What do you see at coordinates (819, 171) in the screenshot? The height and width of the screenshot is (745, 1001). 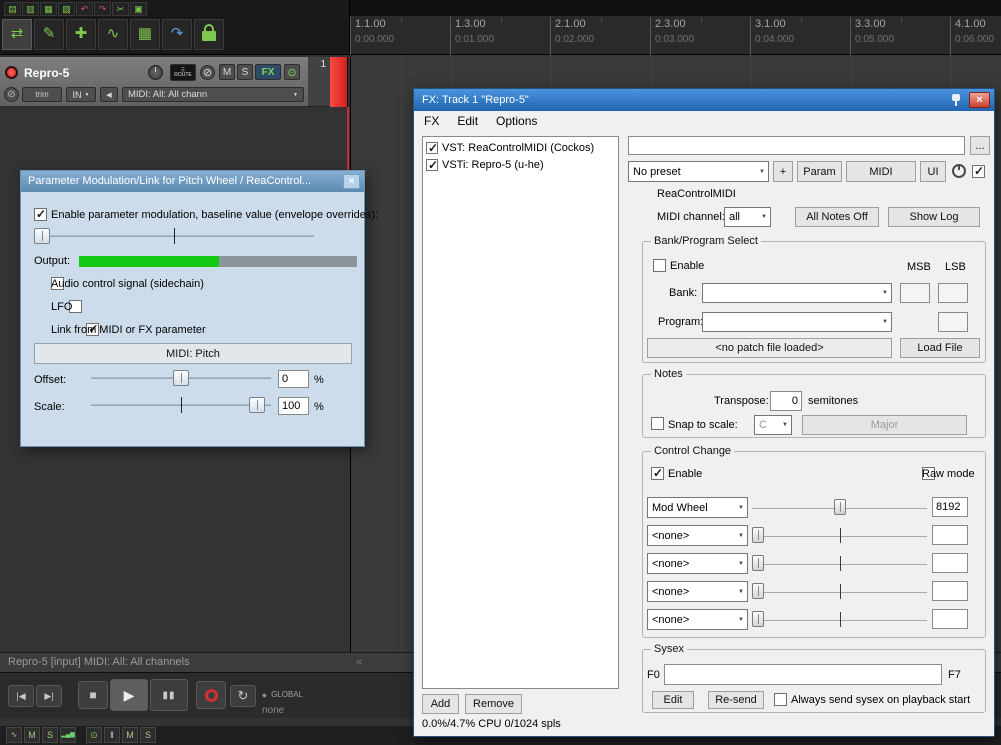 I see `param-button: Param` at bounding box center [819, 171].